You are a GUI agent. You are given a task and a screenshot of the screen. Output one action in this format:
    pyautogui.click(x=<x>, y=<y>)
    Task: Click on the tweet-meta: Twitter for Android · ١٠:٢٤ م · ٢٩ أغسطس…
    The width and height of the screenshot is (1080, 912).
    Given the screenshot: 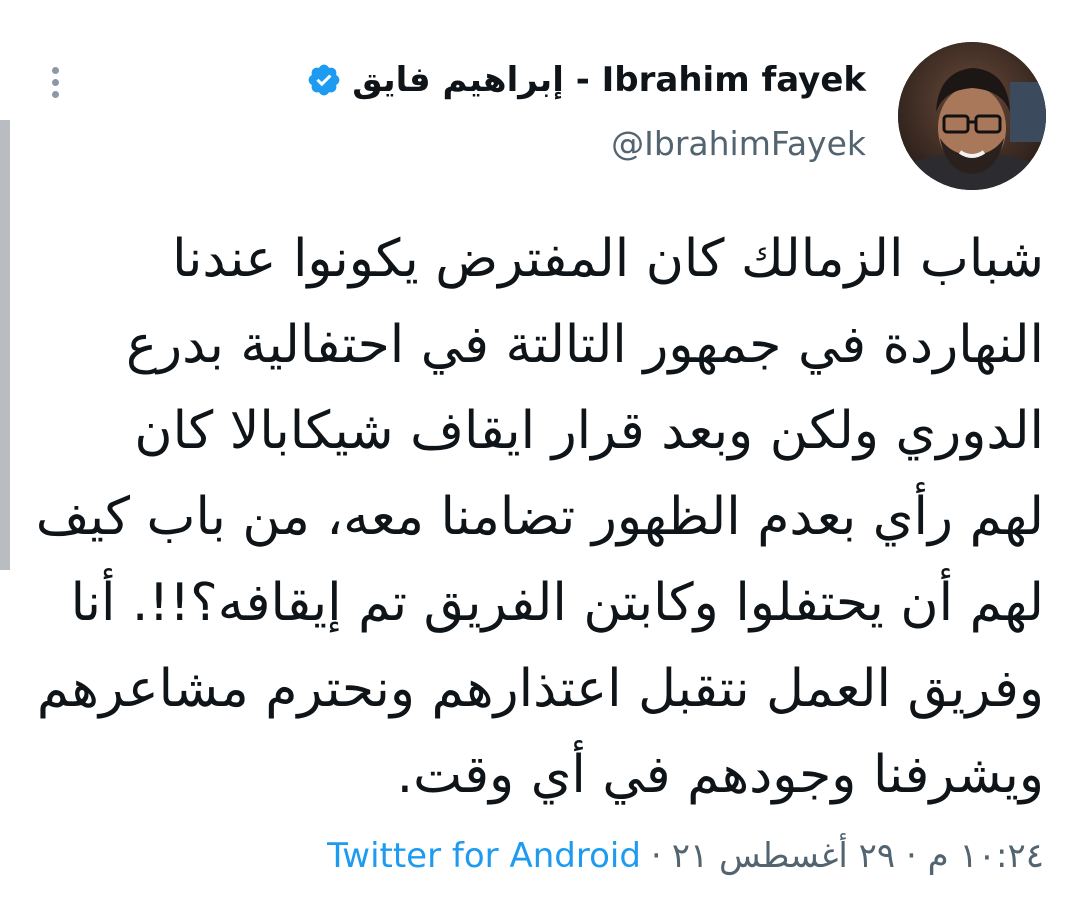 What is the action you would take?
    pyautogui.click(x=685, y=856)
    